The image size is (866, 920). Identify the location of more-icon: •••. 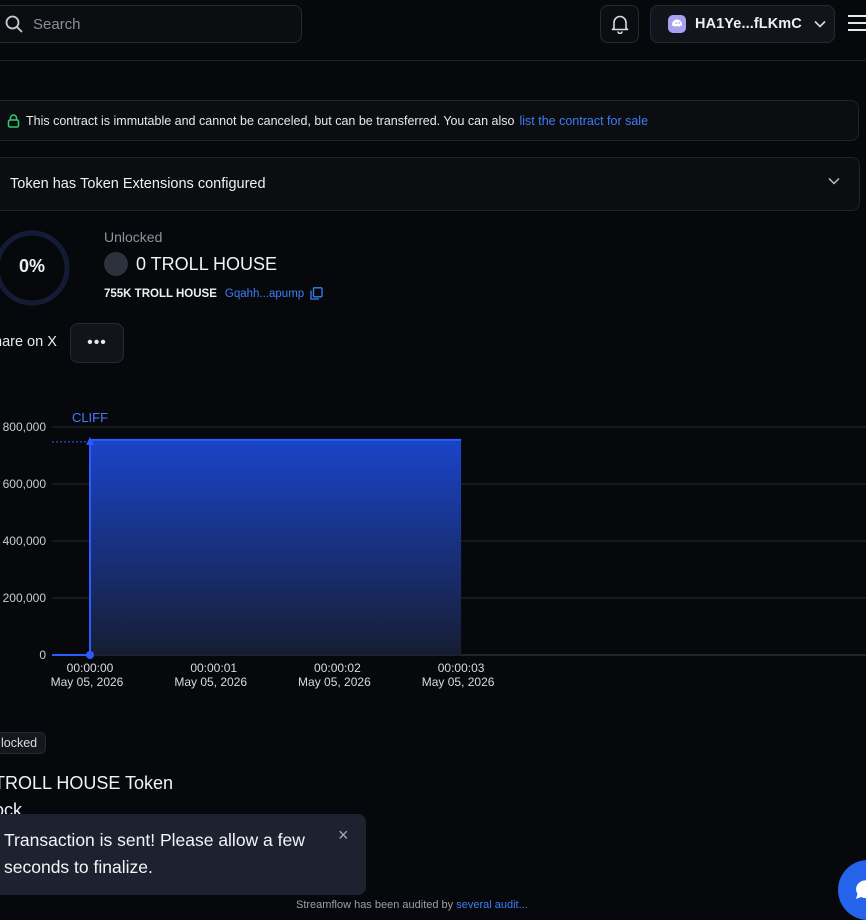
(97, 342).